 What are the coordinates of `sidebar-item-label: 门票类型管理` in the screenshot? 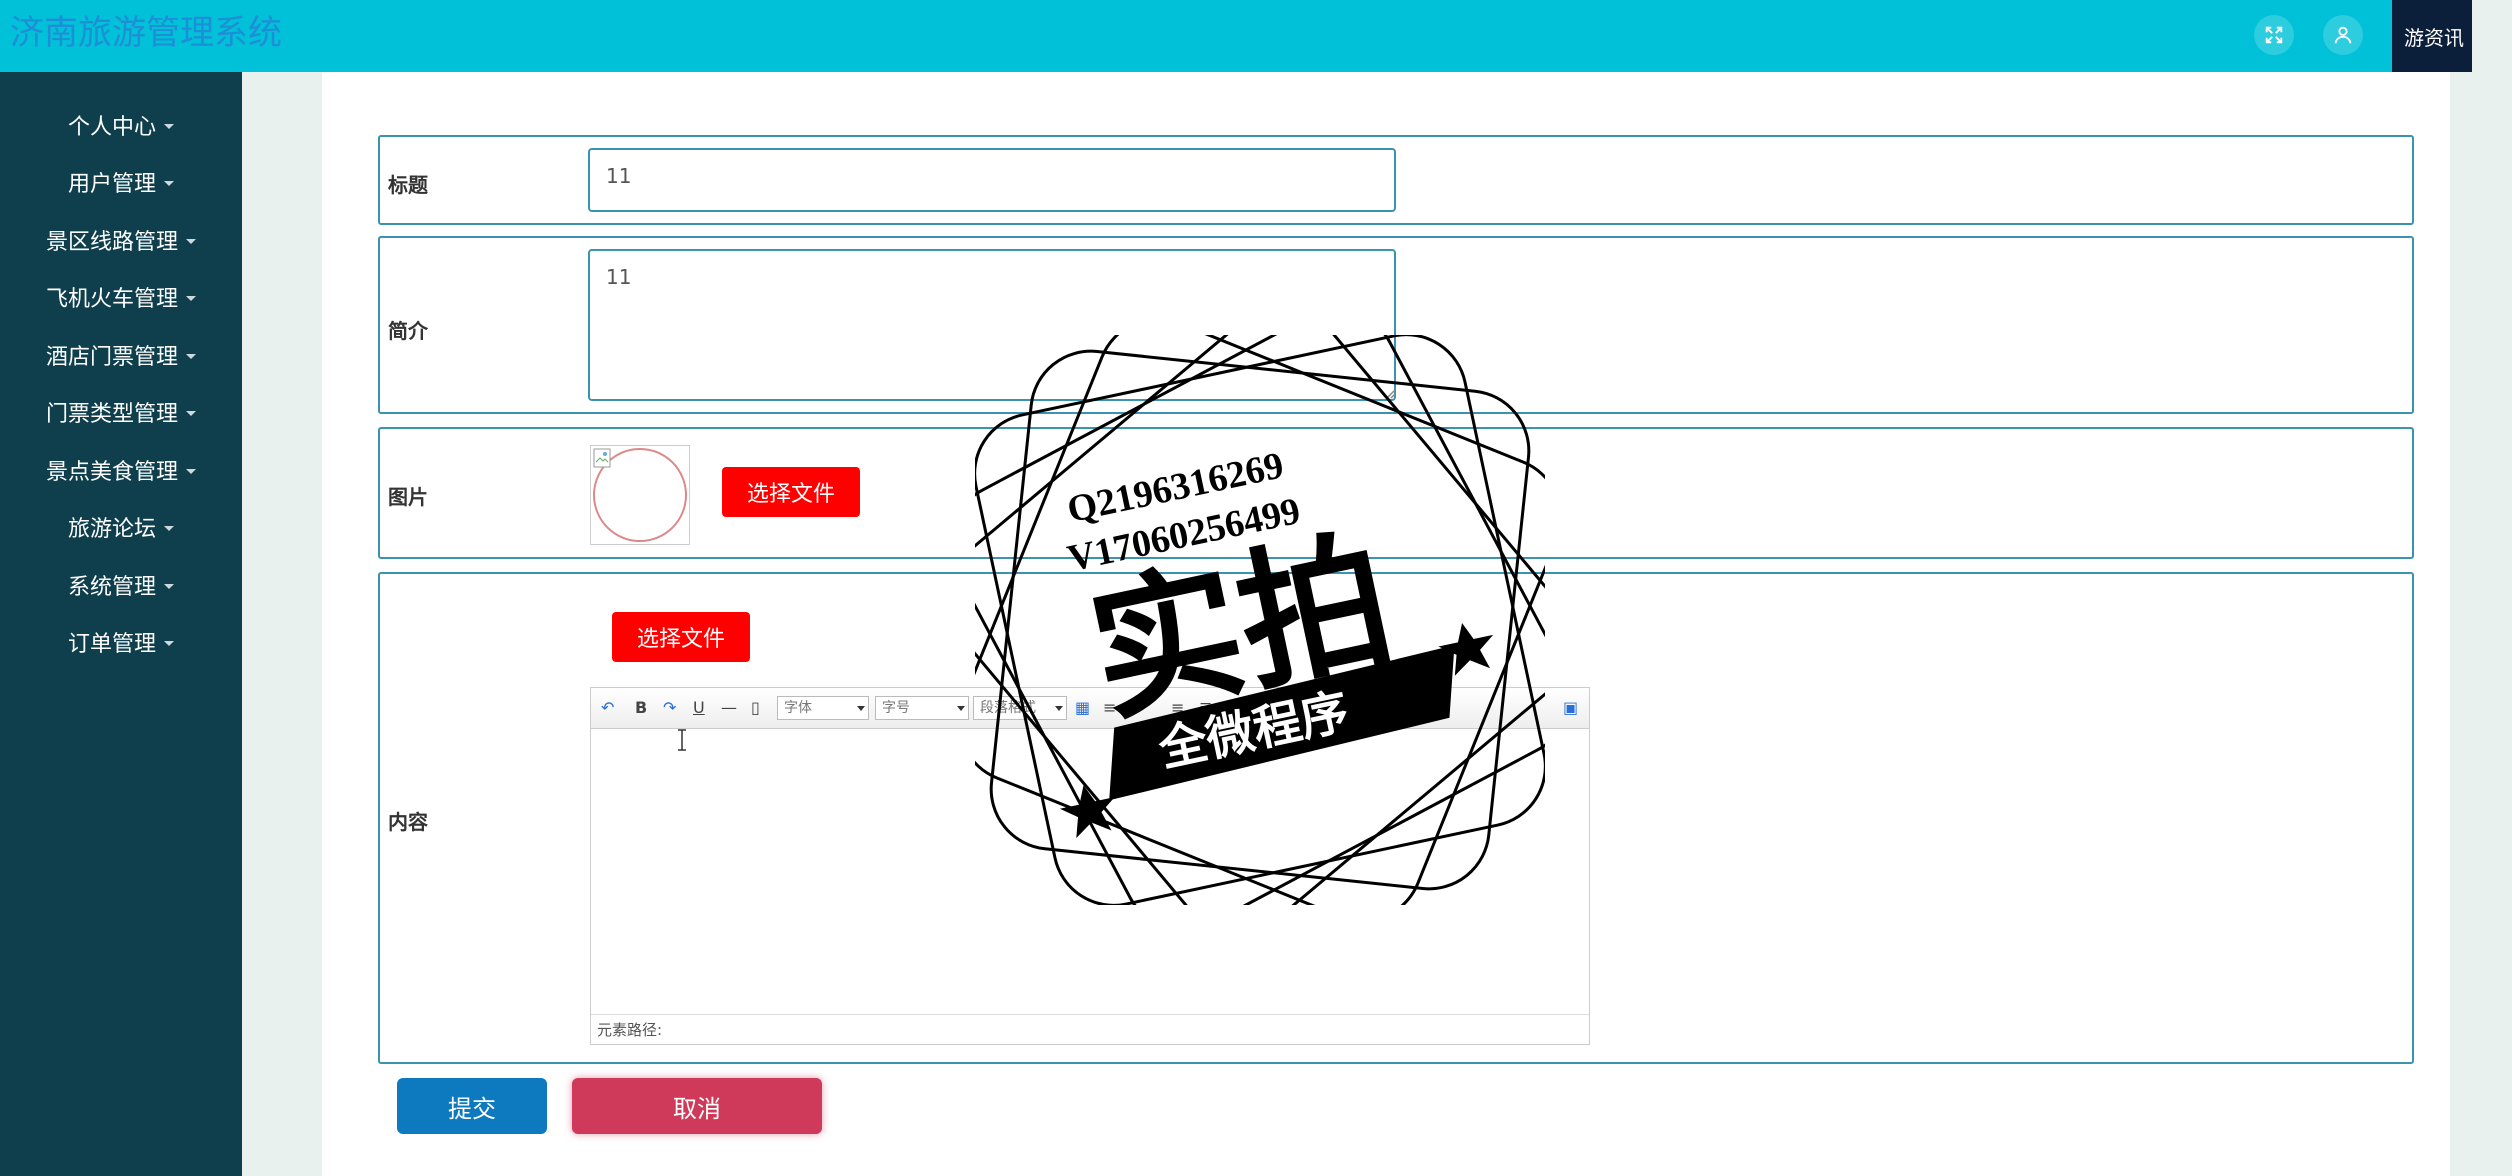 It's located at (111, 414).